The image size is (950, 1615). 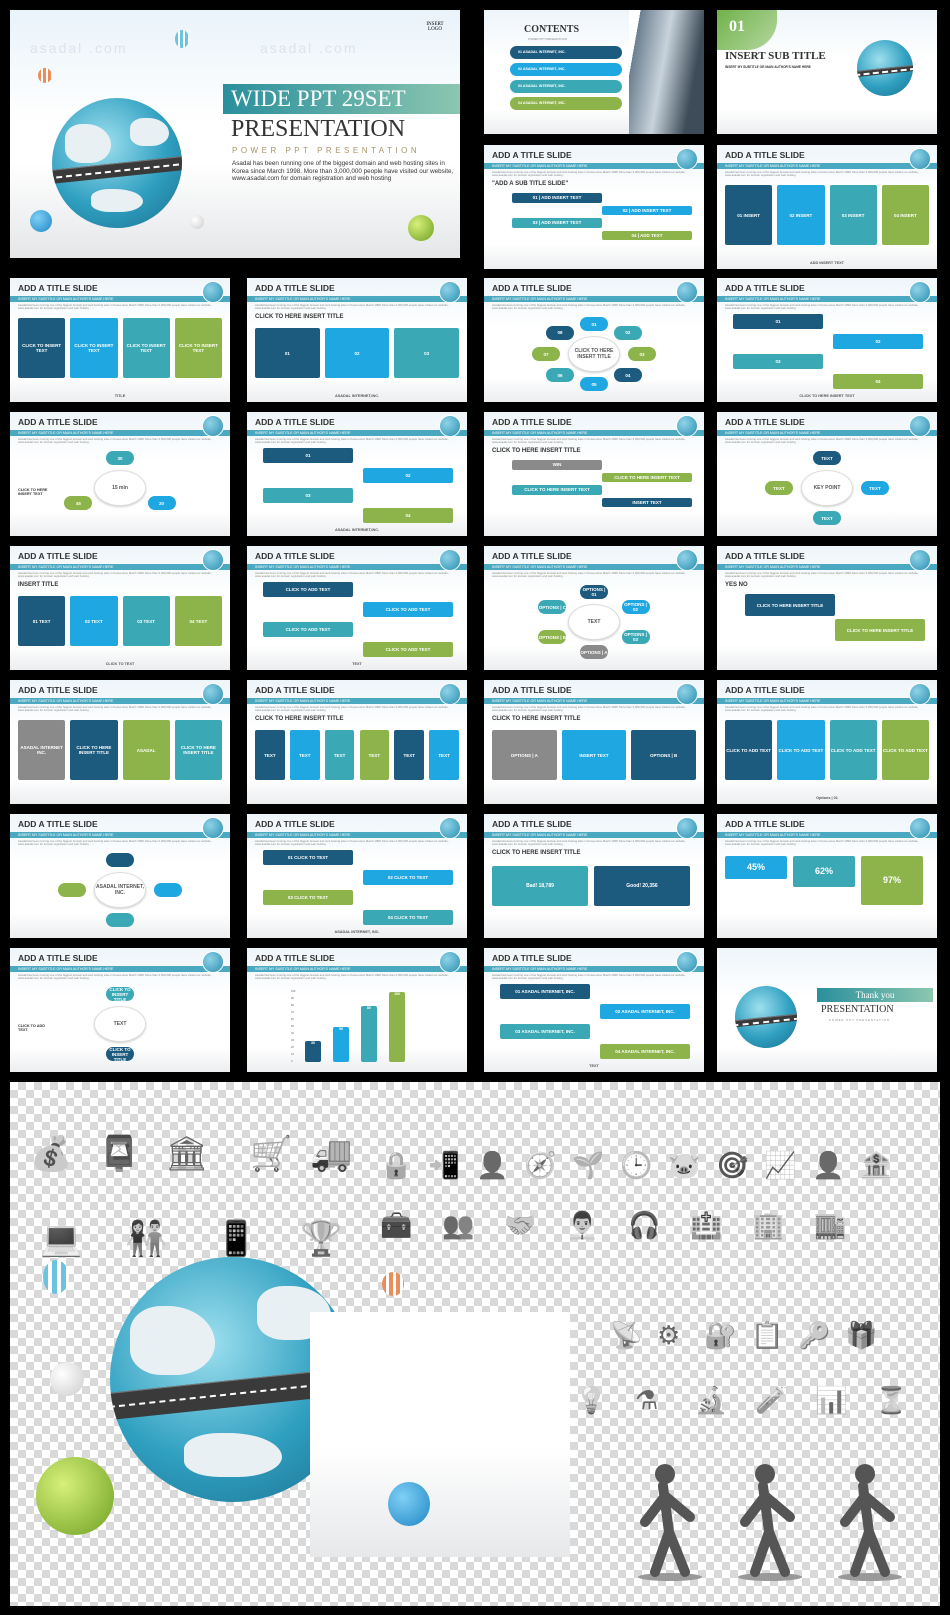 I want to click on circle-center: CLICK TO HERE INSERT TITLE, so click(x=594, y=354).